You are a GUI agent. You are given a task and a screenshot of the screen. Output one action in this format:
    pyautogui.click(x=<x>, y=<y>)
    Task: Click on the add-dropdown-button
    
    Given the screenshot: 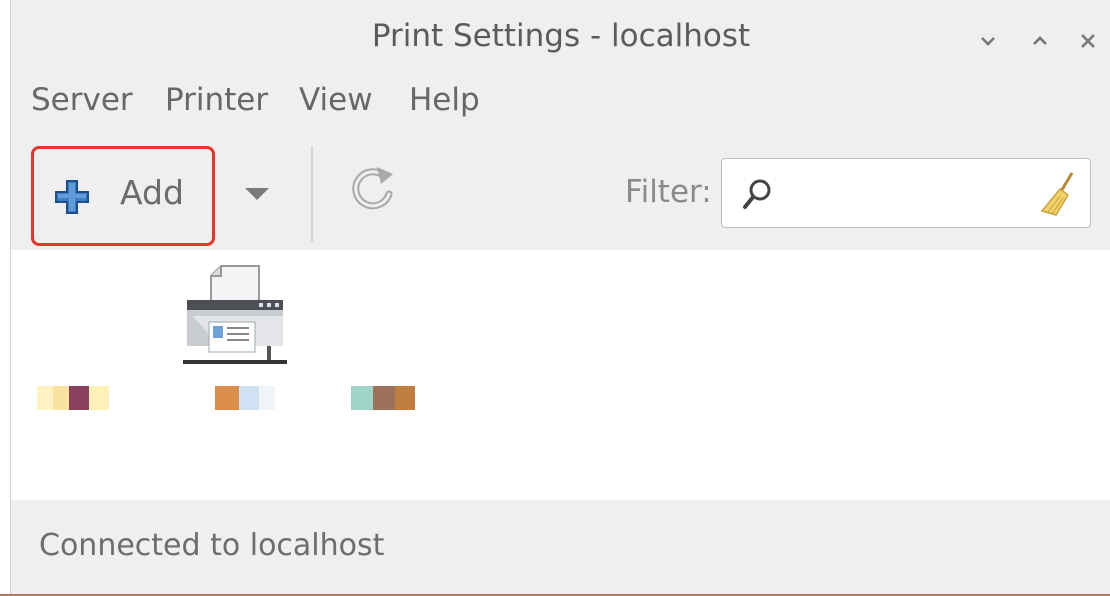 What is the action you would take?
    pyautogui.click(x=257, y=194)
    